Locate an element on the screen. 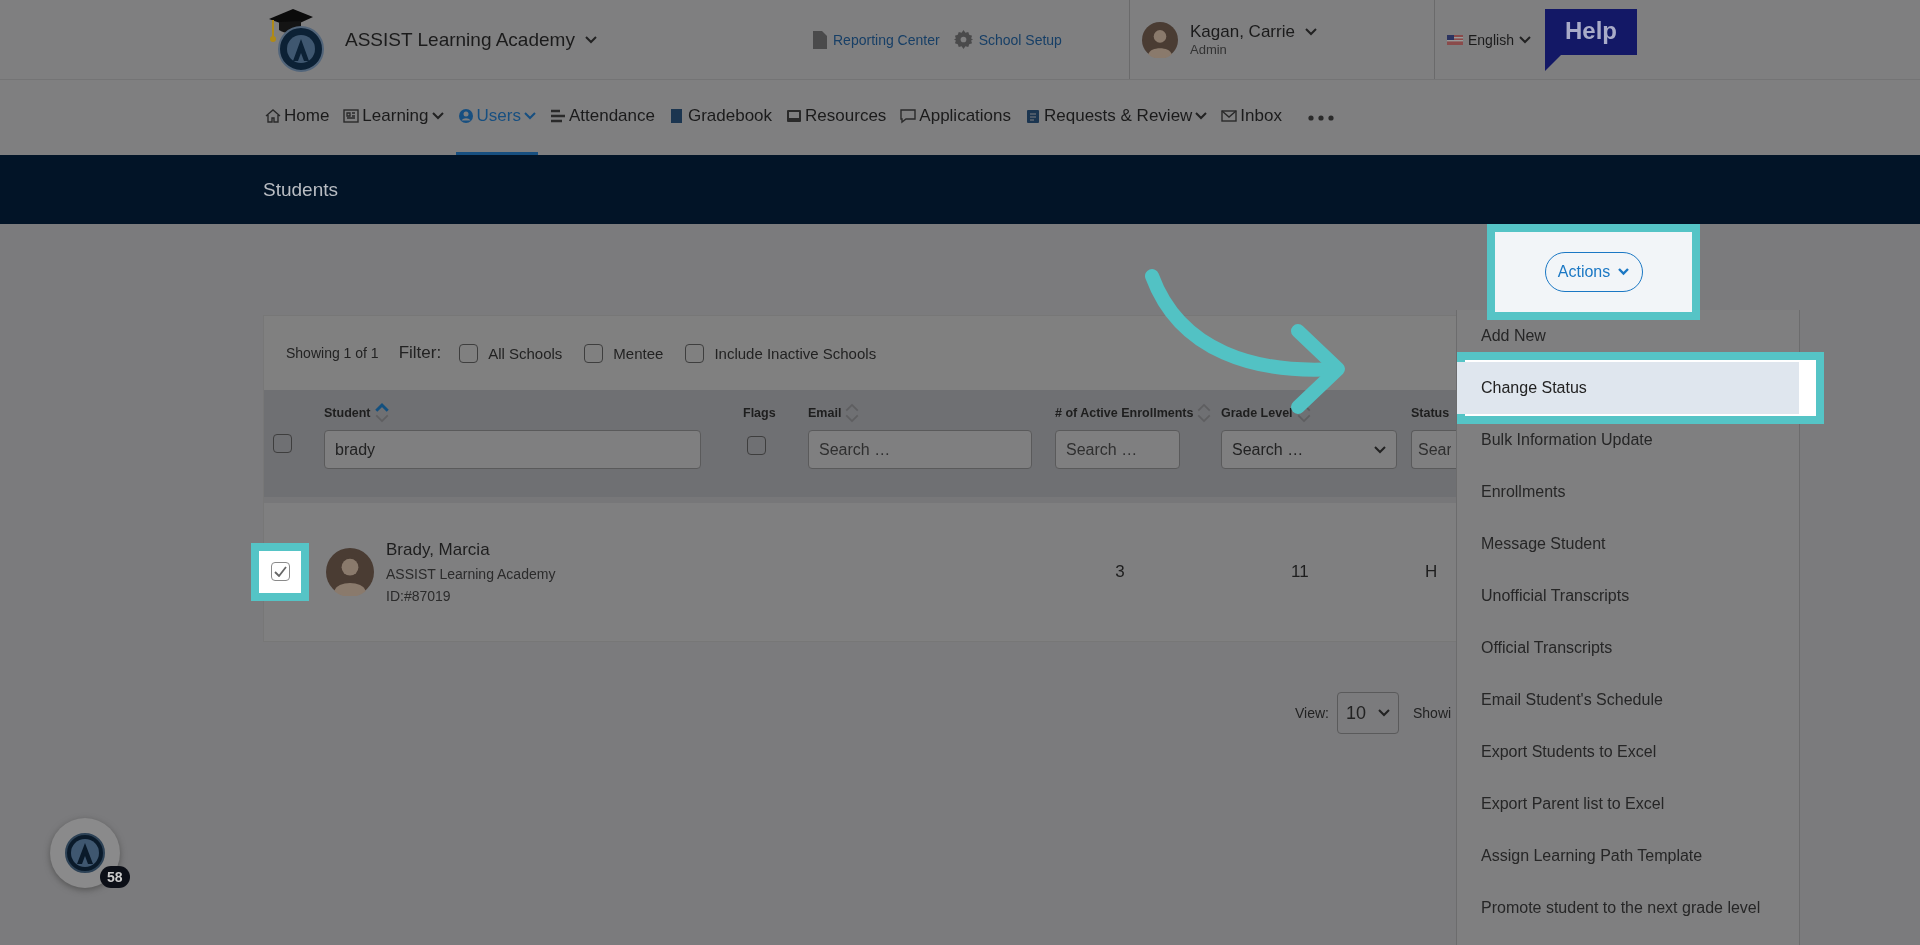  nav-item: Attendance is located at coordinates (602, 117).